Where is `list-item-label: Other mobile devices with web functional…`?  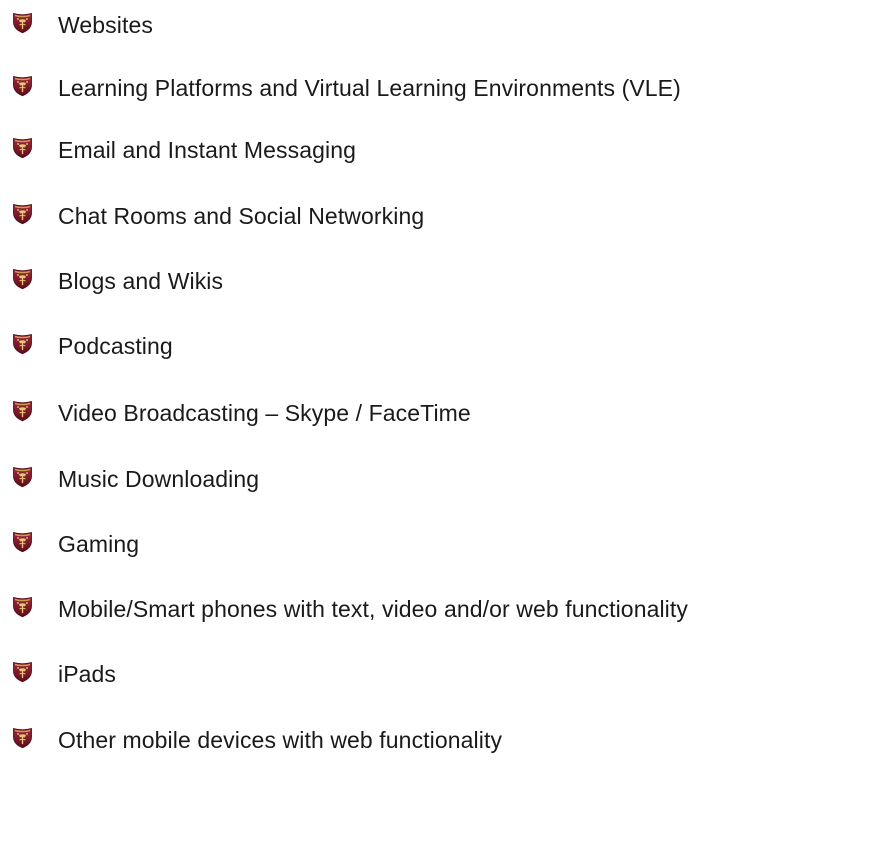
list-item-label: Other mobile devices with web functional… is located at coordinates (280, 740).